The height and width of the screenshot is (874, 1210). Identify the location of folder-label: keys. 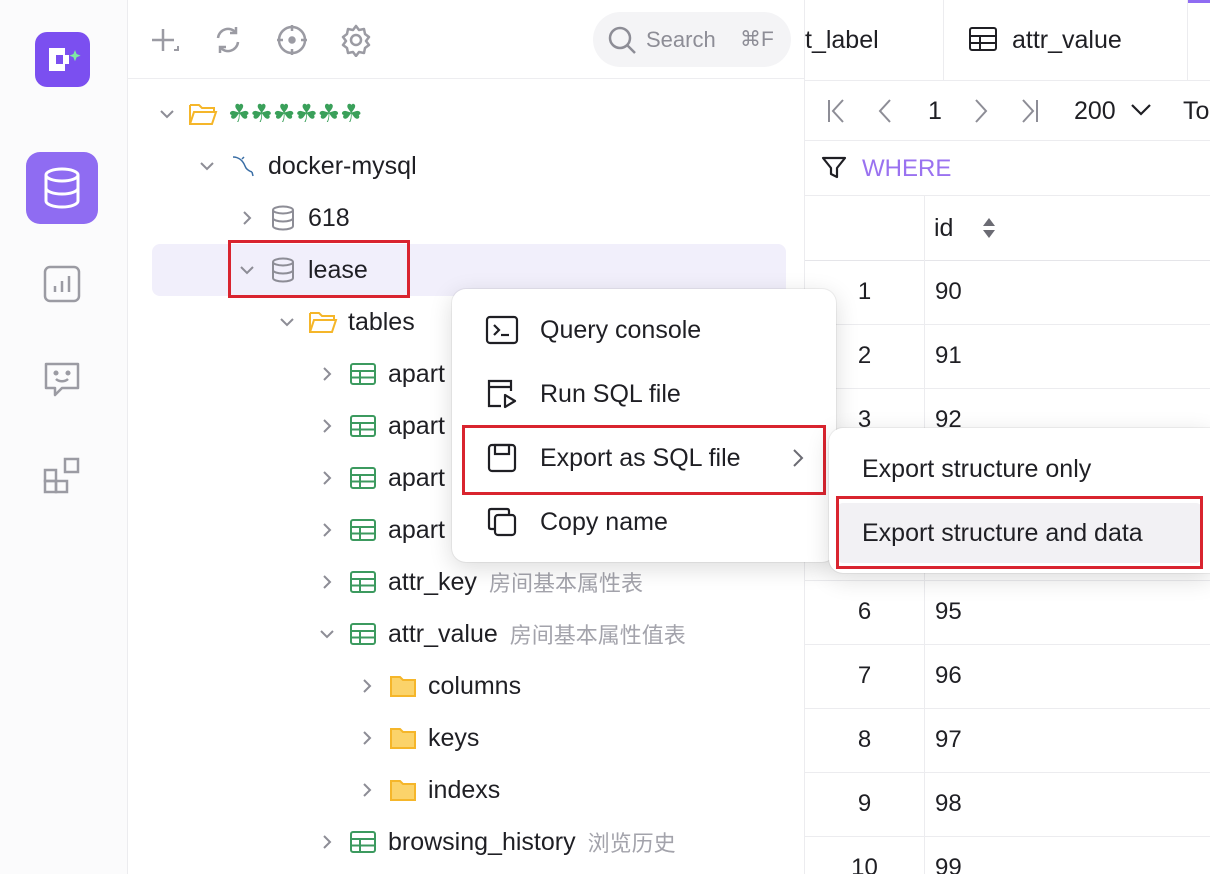
(454, 737).